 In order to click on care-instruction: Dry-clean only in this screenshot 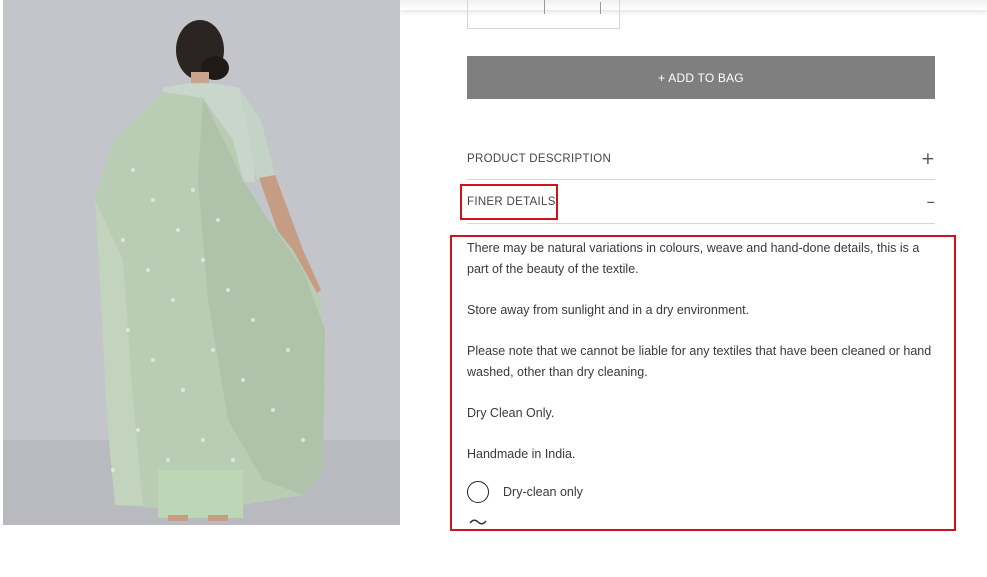, I will do `click(525, 492)`.